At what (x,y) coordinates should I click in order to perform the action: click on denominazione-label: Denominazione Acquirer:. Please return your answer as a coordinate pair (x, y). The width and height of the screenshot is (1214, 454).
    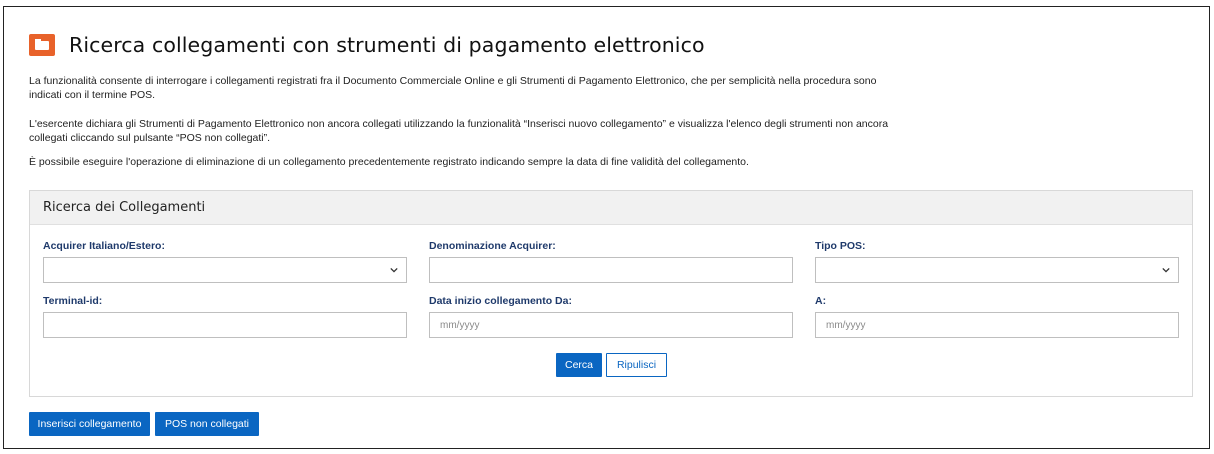
    Looking at the image, I should click on (492, 246).